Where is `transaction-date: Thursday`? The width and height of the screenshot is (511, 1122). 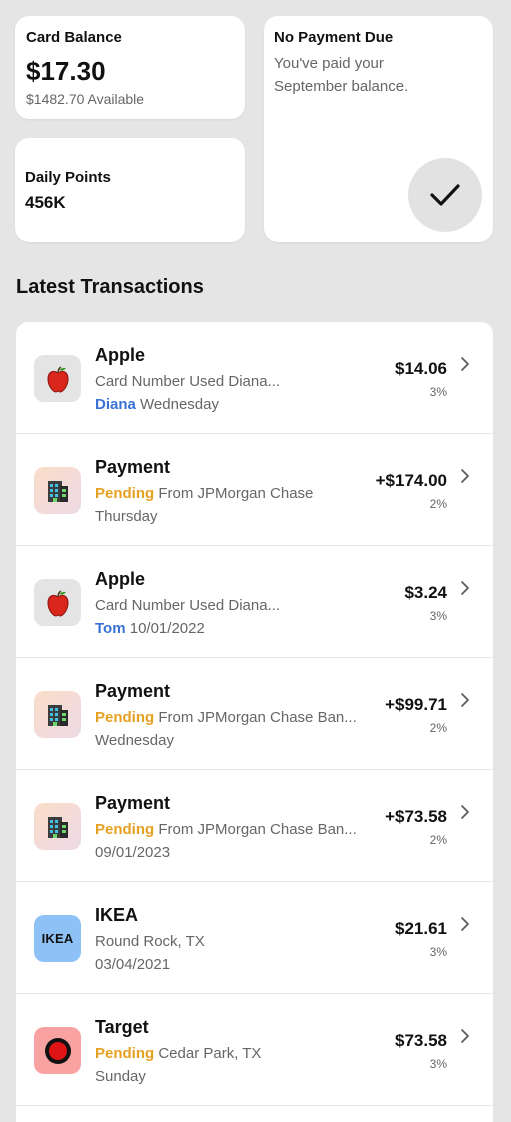
transaction-date: Thursday is located at coordinates (126, 516).